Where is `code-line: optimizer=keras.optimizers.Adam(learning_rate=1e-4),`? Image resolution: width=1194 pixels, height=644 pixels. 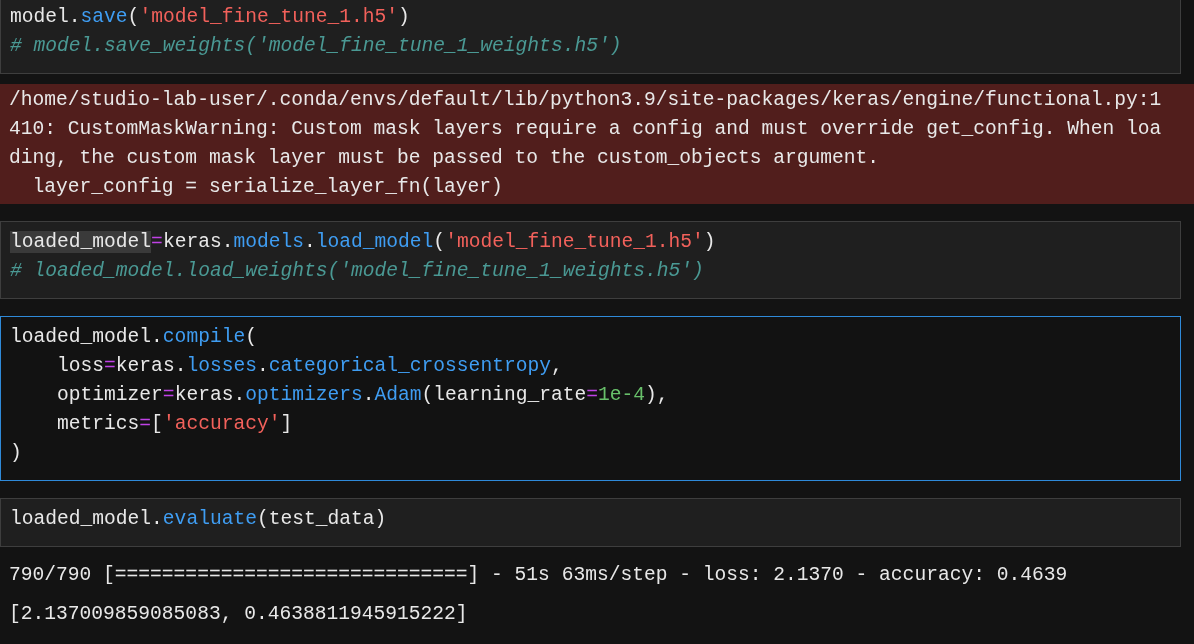
code-line: optimizer=keras.optimizers.Adam(learning_rate=1e-4), is located at coordinates (363, 395).